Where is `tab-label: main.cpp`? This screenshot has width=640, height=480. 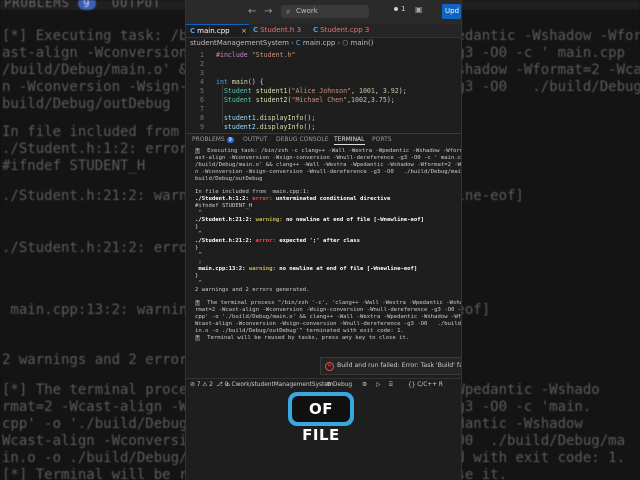
tab-label: main.cpp is located at coordinates (213, 31).